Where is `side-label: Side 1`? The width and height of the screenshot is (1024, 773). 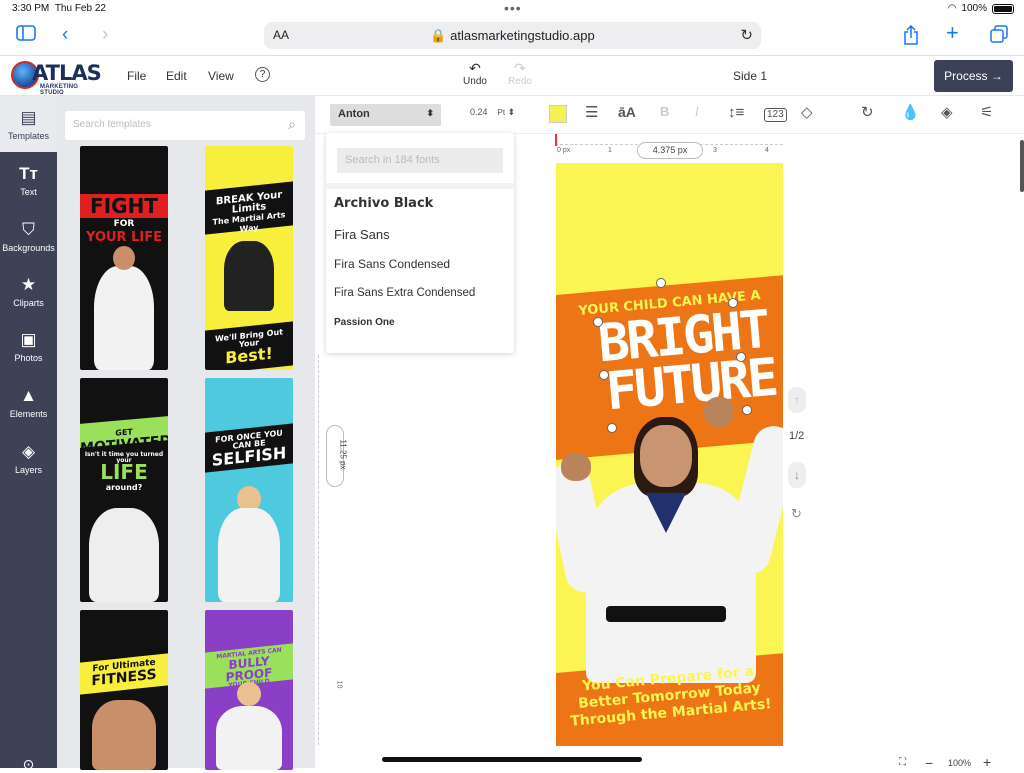
side-label: Side 1 is located at coordinates (750, 76).